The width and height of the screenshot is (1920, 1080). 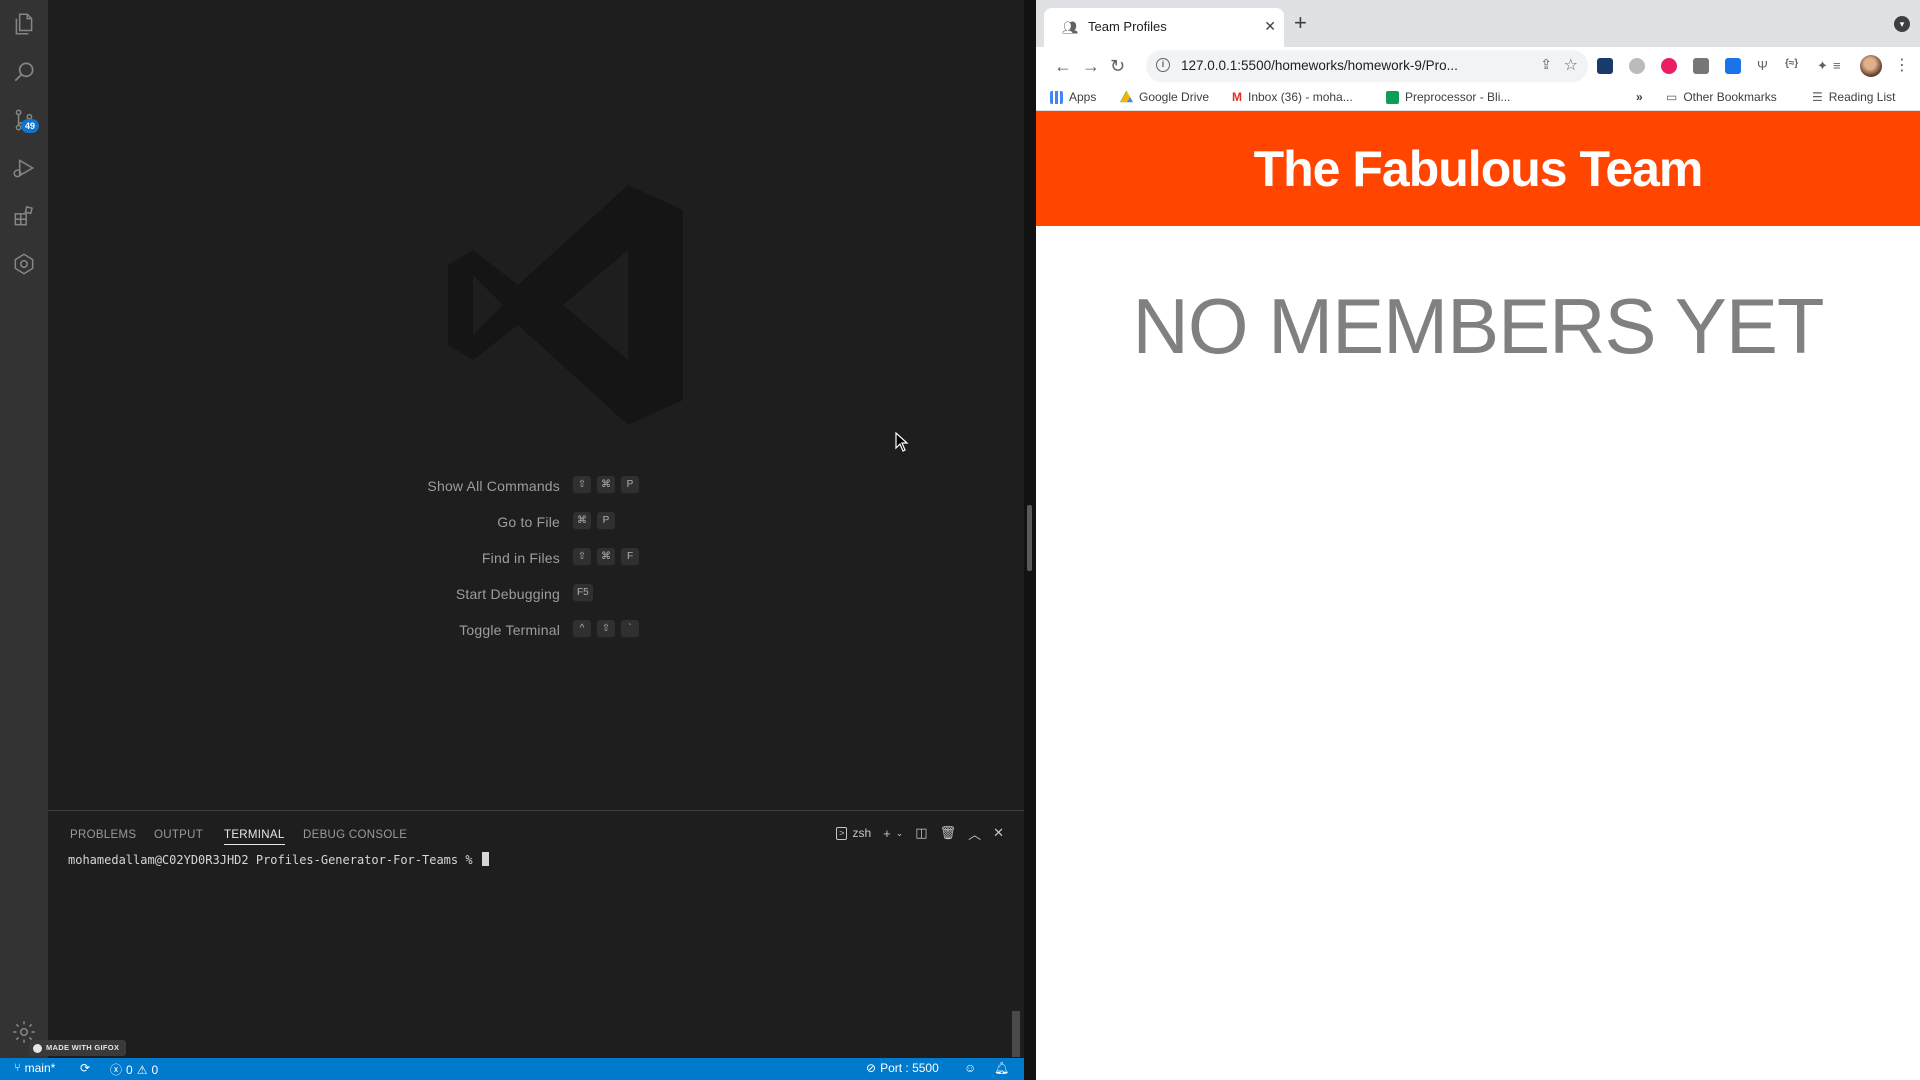 I want to click on google-drive-icon, so click(x=1126, y=96).